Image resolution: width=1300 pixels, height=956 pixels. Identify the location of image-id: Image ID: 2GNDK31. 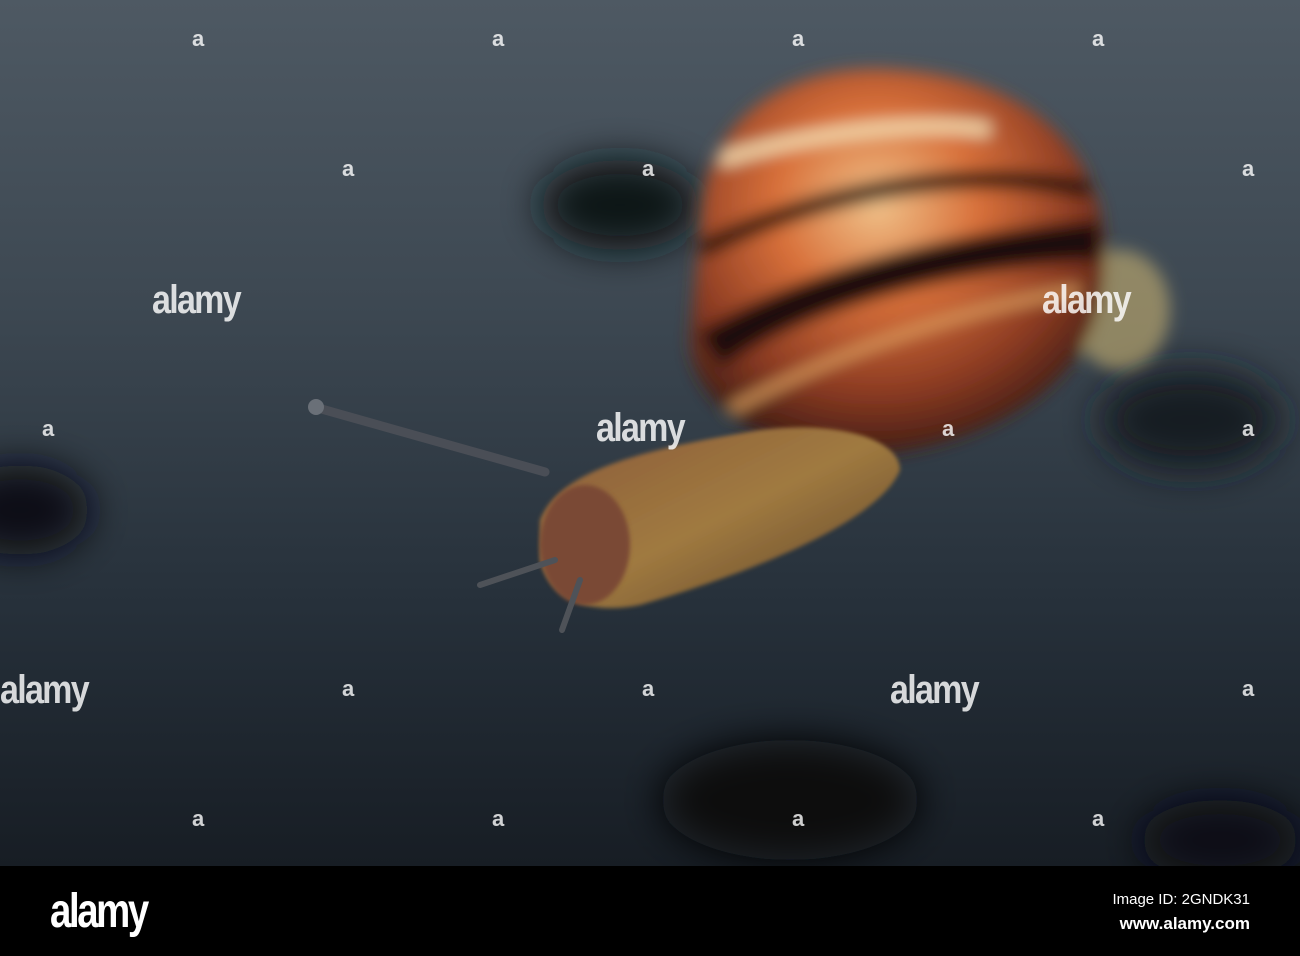
(1181, 899).